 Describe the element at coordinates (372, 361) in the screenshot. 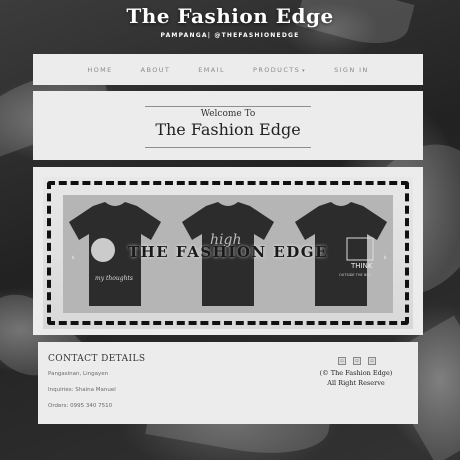

I see `social-icon-3: ▫` at that location.